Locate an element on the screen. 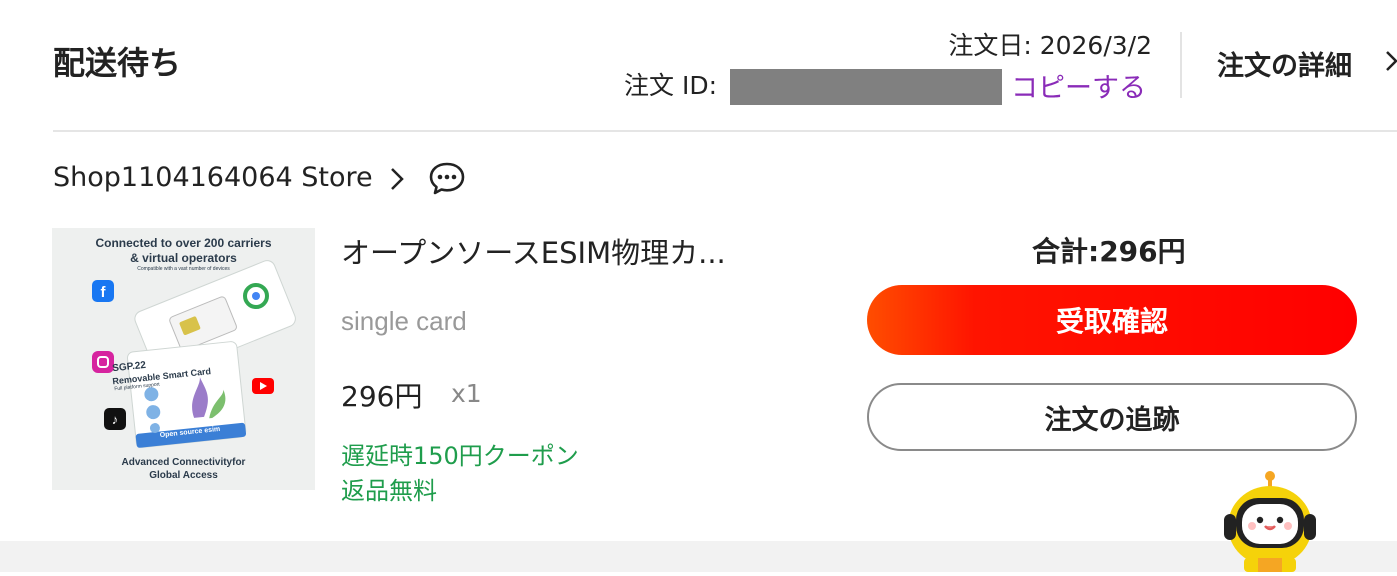  order-status: 配送待ち is located at coordinates (117, 63).